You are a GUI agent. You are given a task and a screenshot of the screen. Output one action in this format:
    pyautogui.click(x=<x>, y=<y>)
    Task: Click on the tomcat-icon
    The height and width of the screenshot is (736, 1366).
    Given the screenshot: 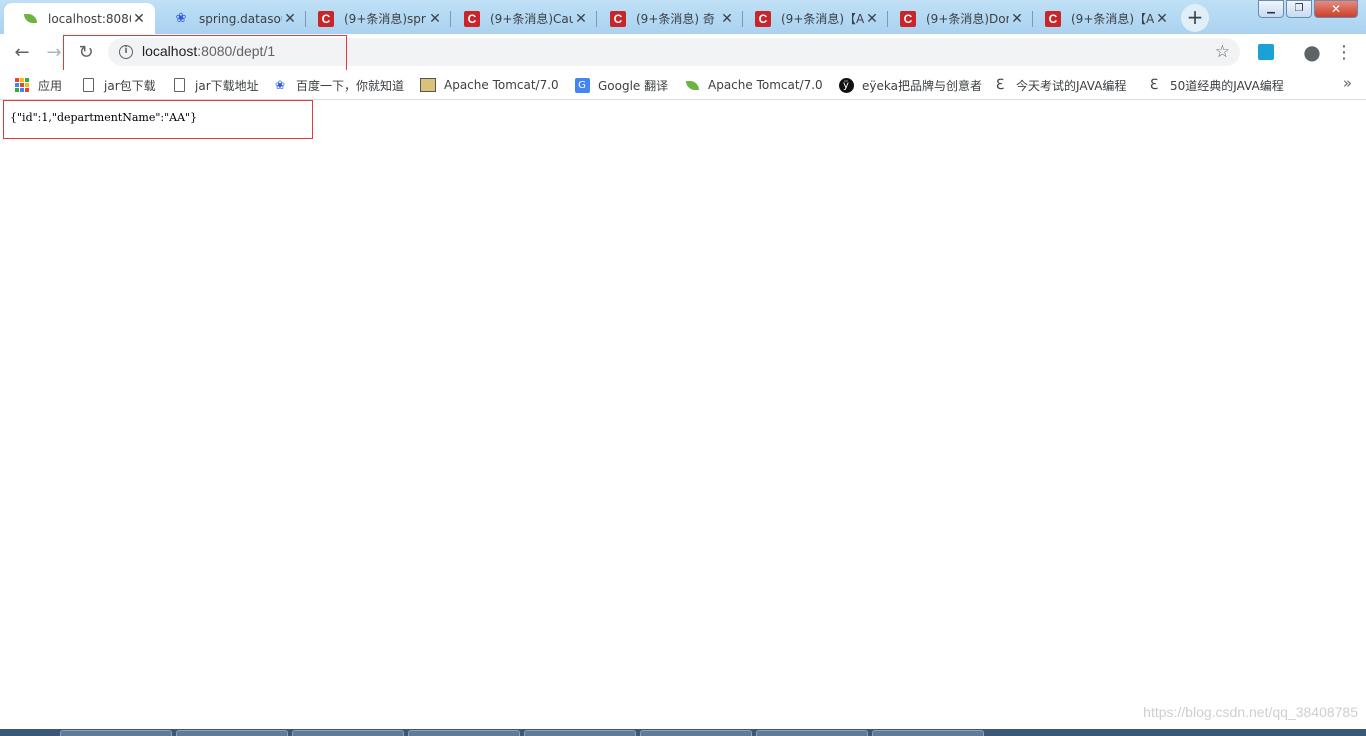 What is the action you would take?
    pyautogui.click(x=428, y=85)
    